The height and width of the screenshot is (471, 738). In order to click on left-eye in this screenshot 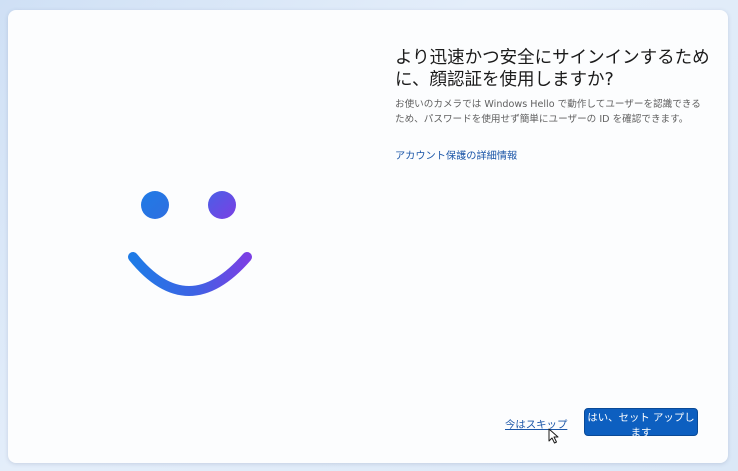, I will do `click(155, 205)`.